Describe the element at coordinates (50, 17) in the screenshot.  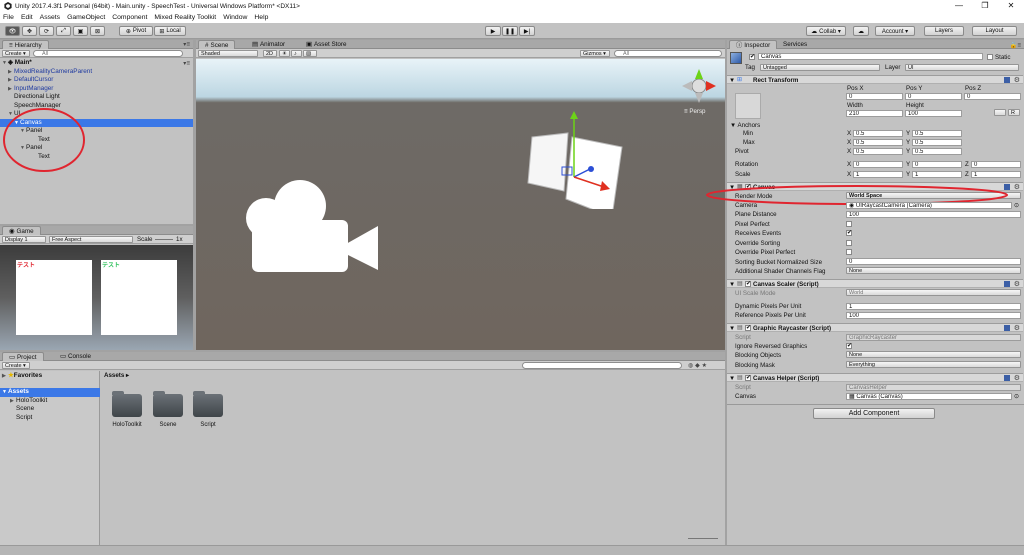
I see `menu-assets: Assets` at that location.